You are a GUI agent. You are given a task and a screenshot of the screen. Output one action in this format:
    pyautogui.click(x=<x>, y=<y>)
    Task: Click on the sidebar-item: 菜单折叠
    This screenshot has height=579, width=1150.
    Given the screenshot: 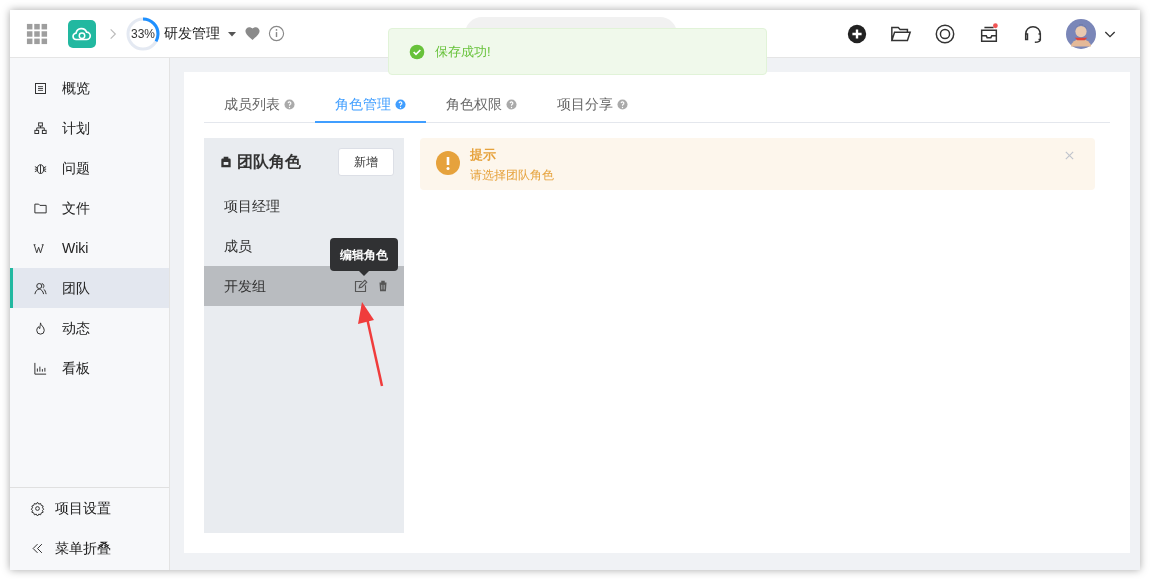 What is the action you would take?
    pyautogui.click(x=89, y=548)
    